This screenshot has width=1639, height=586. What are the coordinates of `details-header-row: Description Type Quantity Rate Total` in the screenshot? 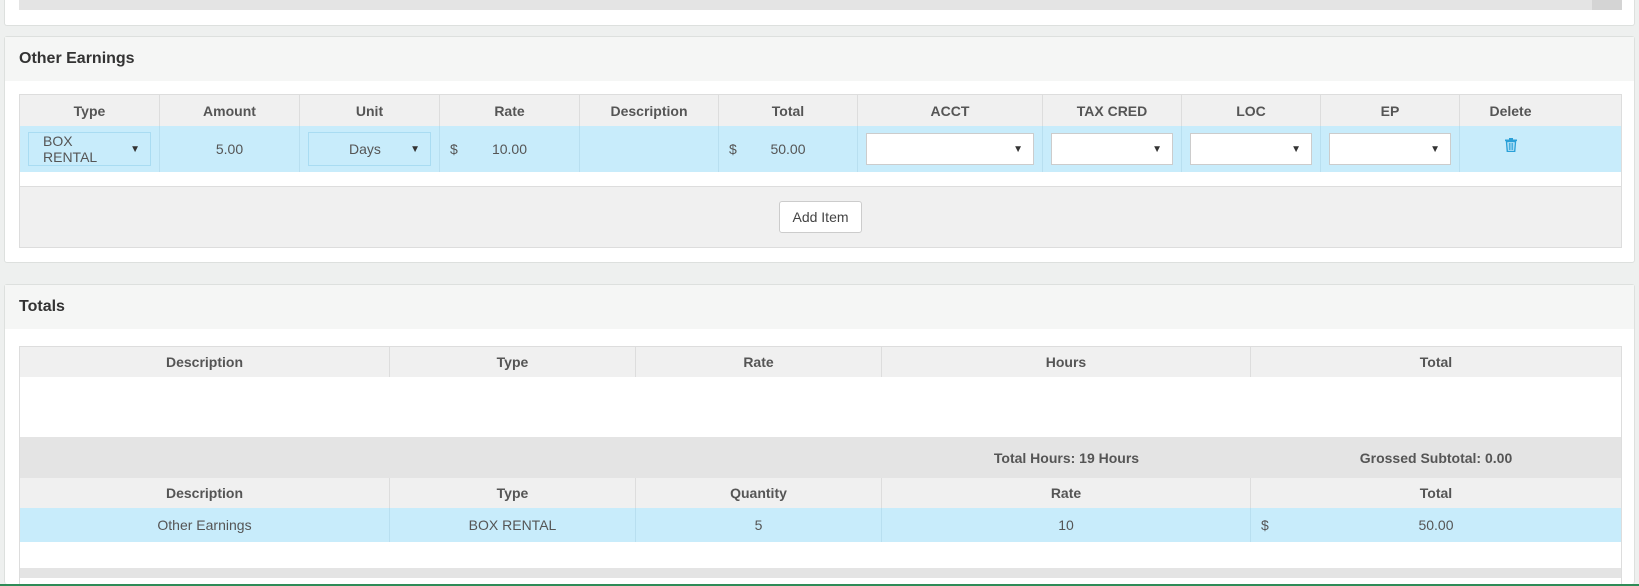 It's located at (820, 493).